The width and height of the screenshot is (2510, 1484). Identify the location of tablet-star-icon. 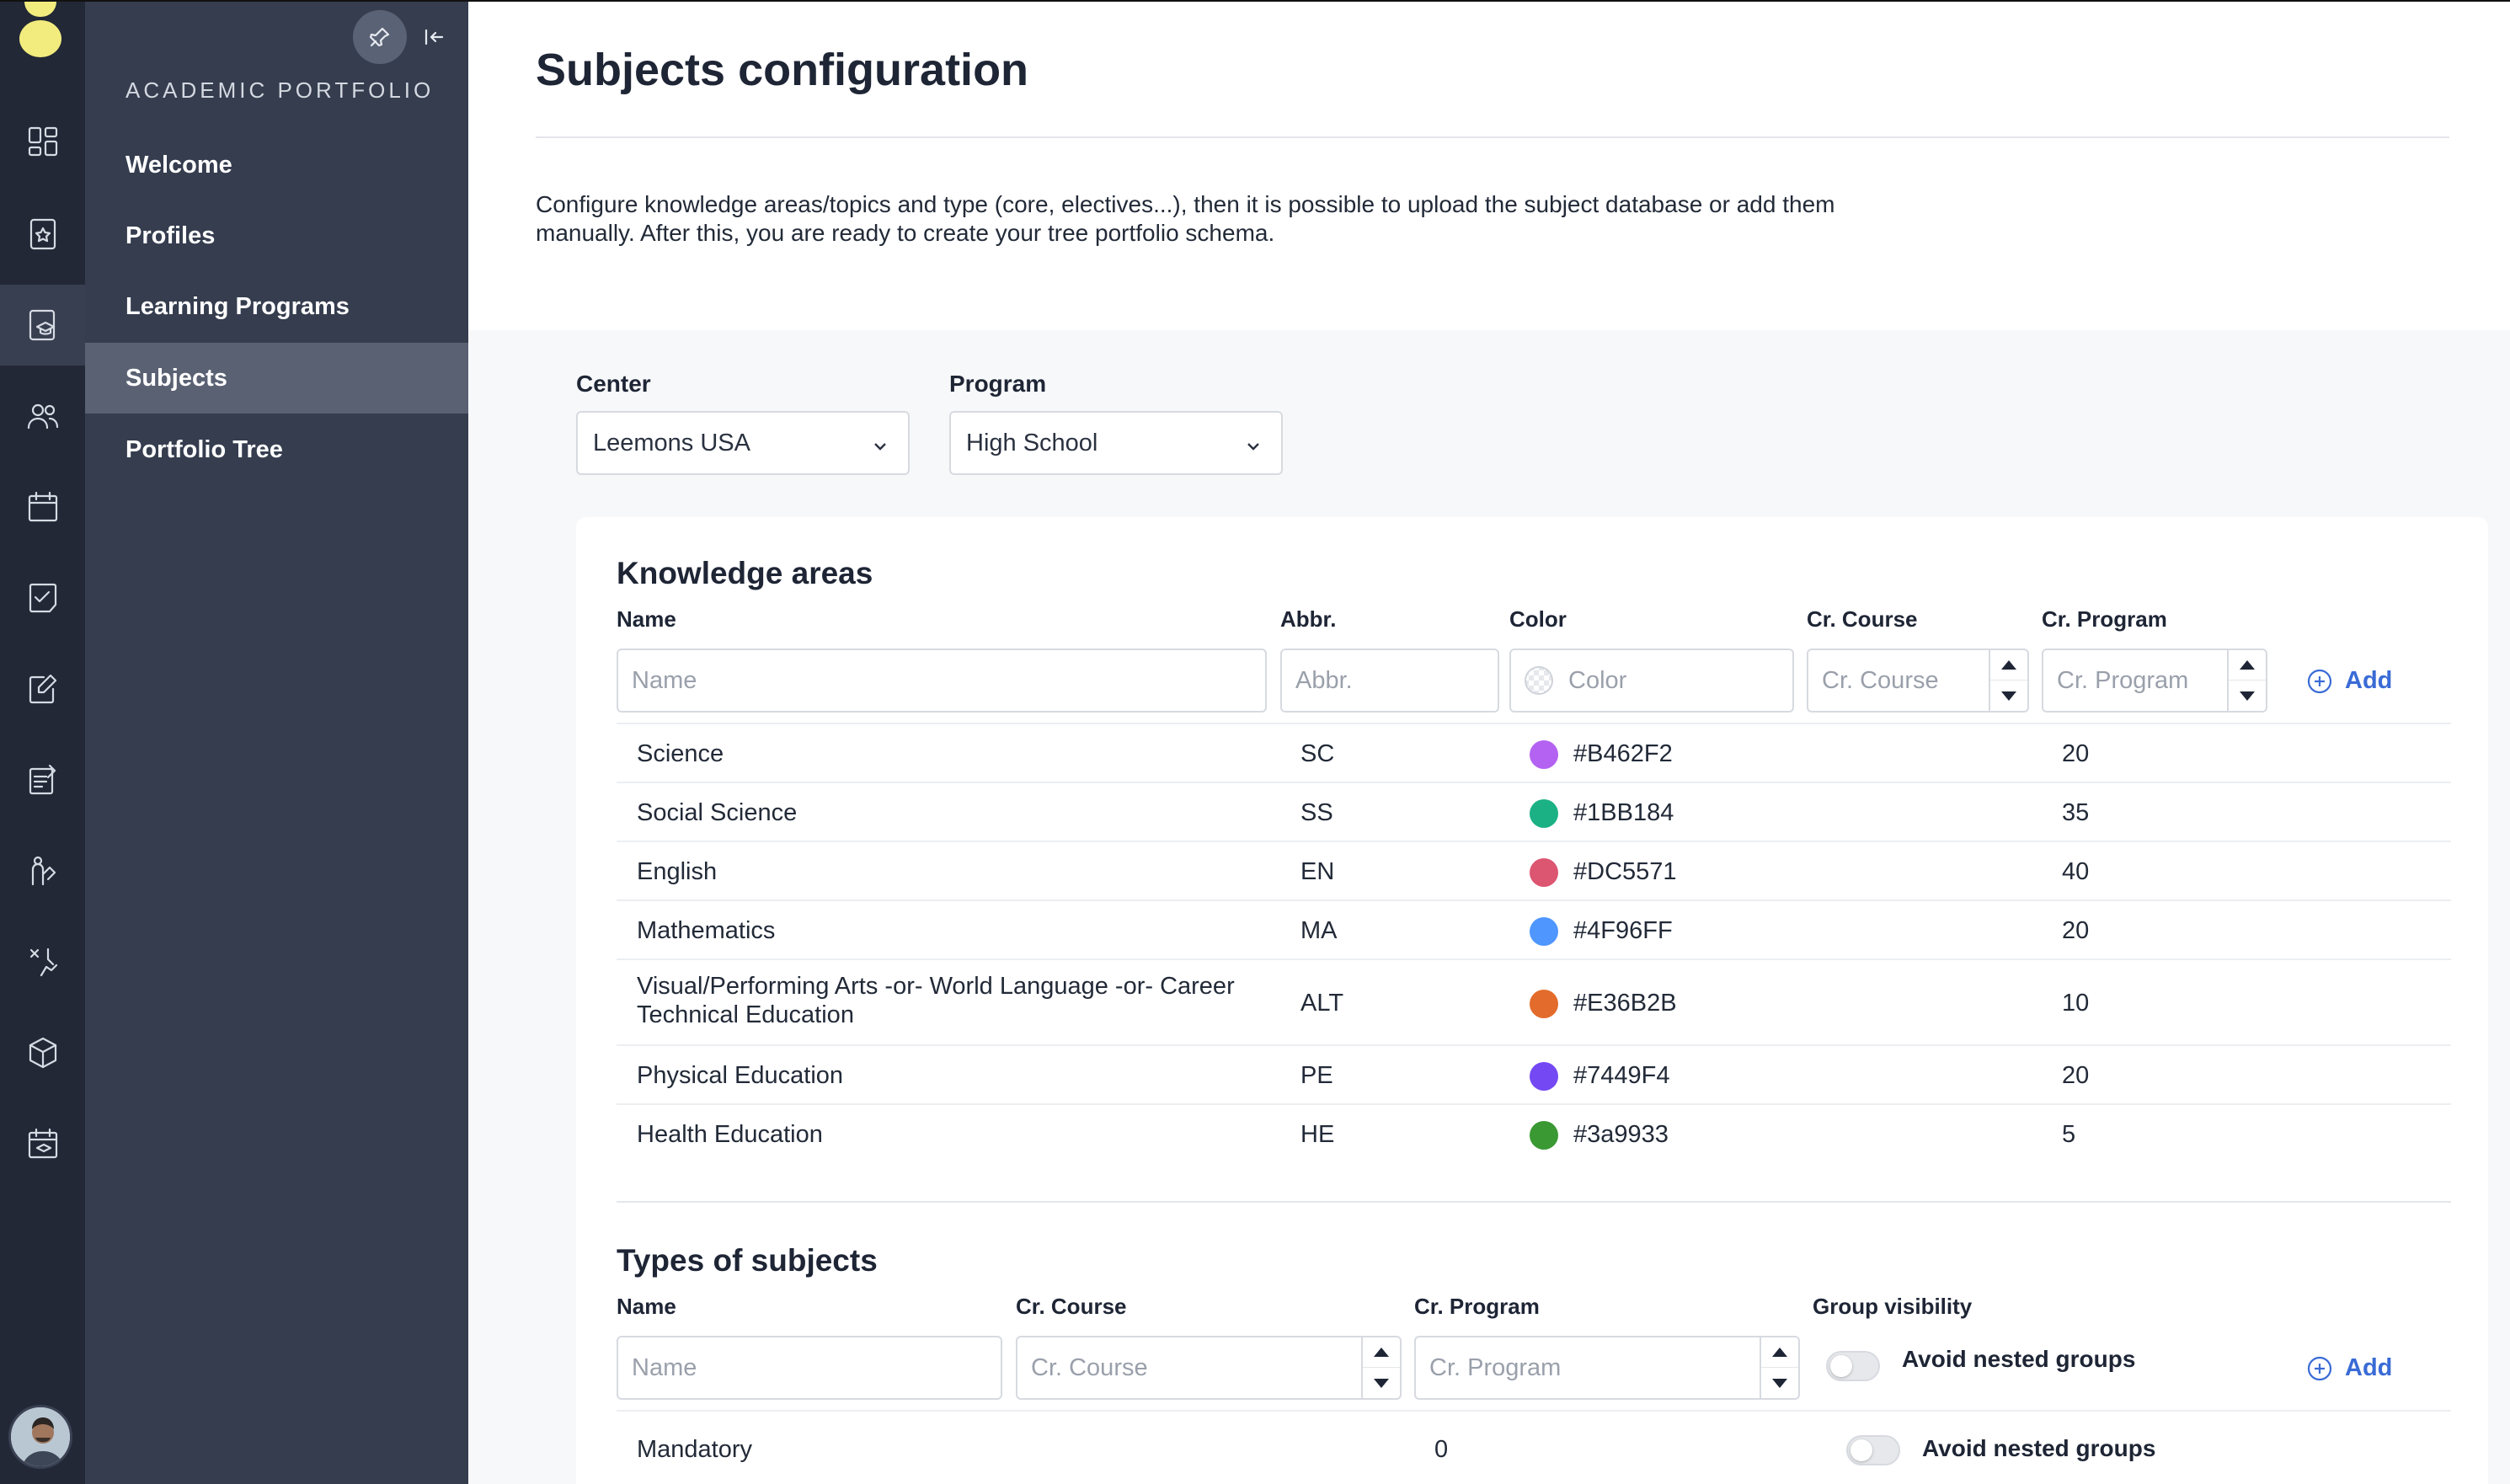
(42, 234).